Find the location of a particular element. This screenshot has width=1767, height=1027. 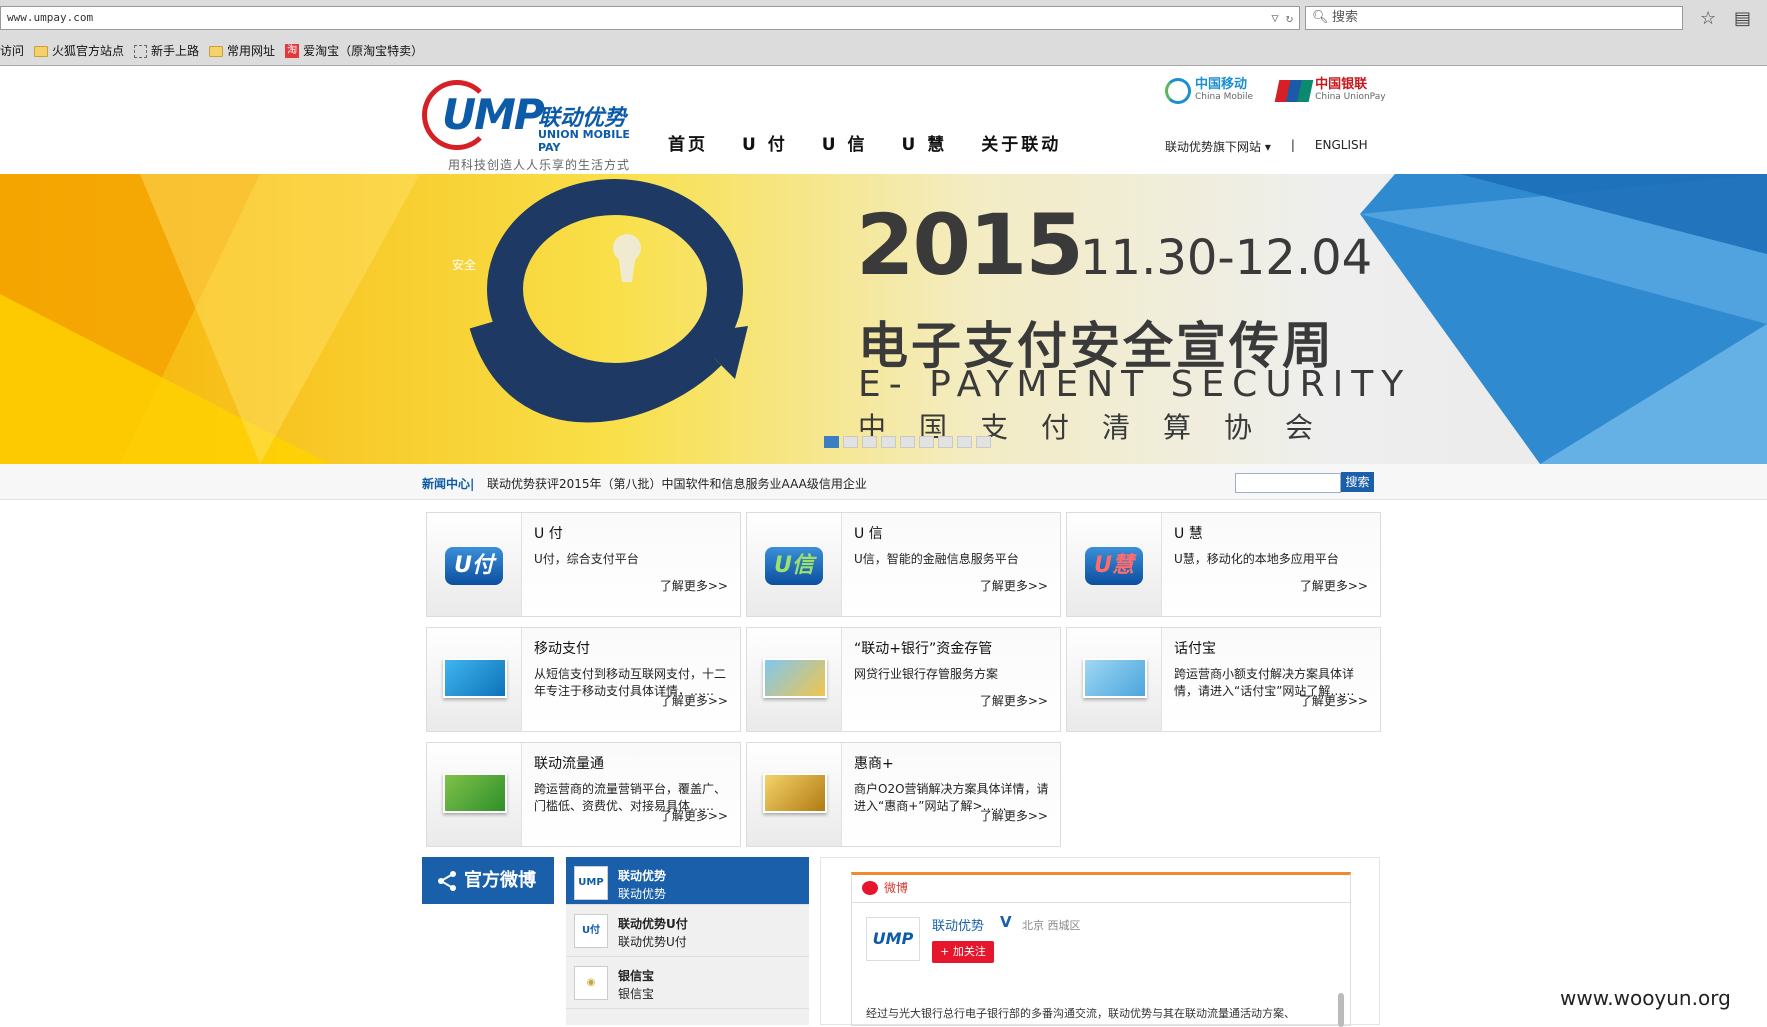

product-card: U信 U 信 U信，智能的金融信息服务平台 了解更多>> is located at coordinates (903, 564).